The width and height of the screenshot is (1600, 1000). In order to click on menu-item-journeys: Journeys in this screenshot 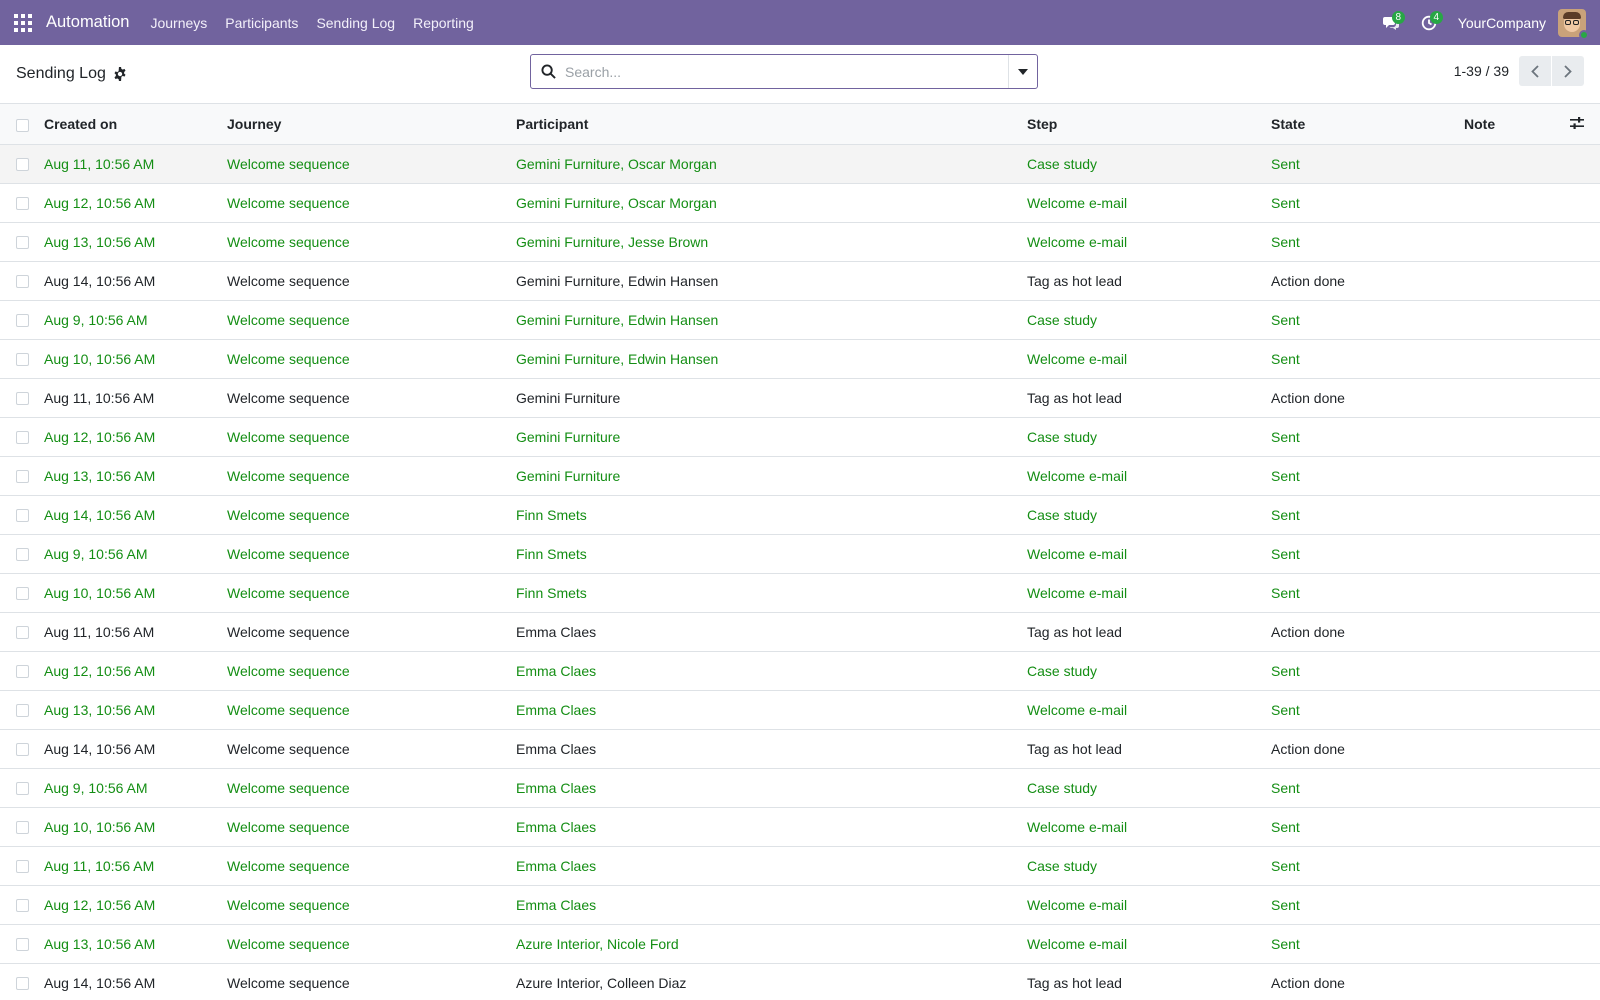, I will do `click(178, 23)`.